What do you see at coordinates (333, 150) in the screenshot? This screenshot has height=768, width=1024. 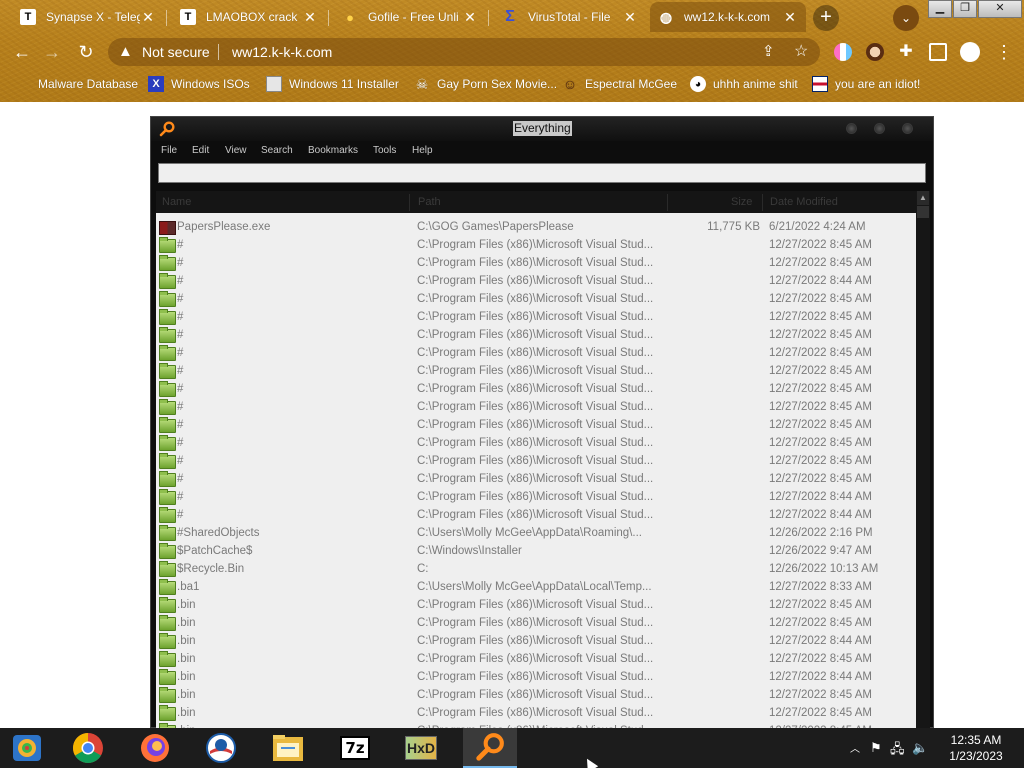 I see `menu-bookmarks: Bookmarks` at bounding box center [333, 150].